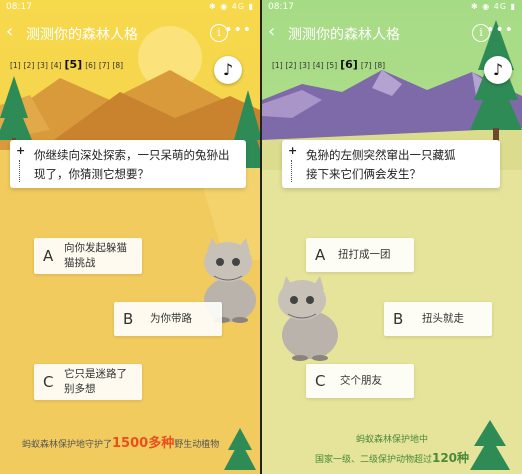 The width and height of the screenshot is (522, 474). Describe the element at coordinates (95, 255) in the screenshot. I see `option-text: 向你发起躲猫猫挑战` at that location.